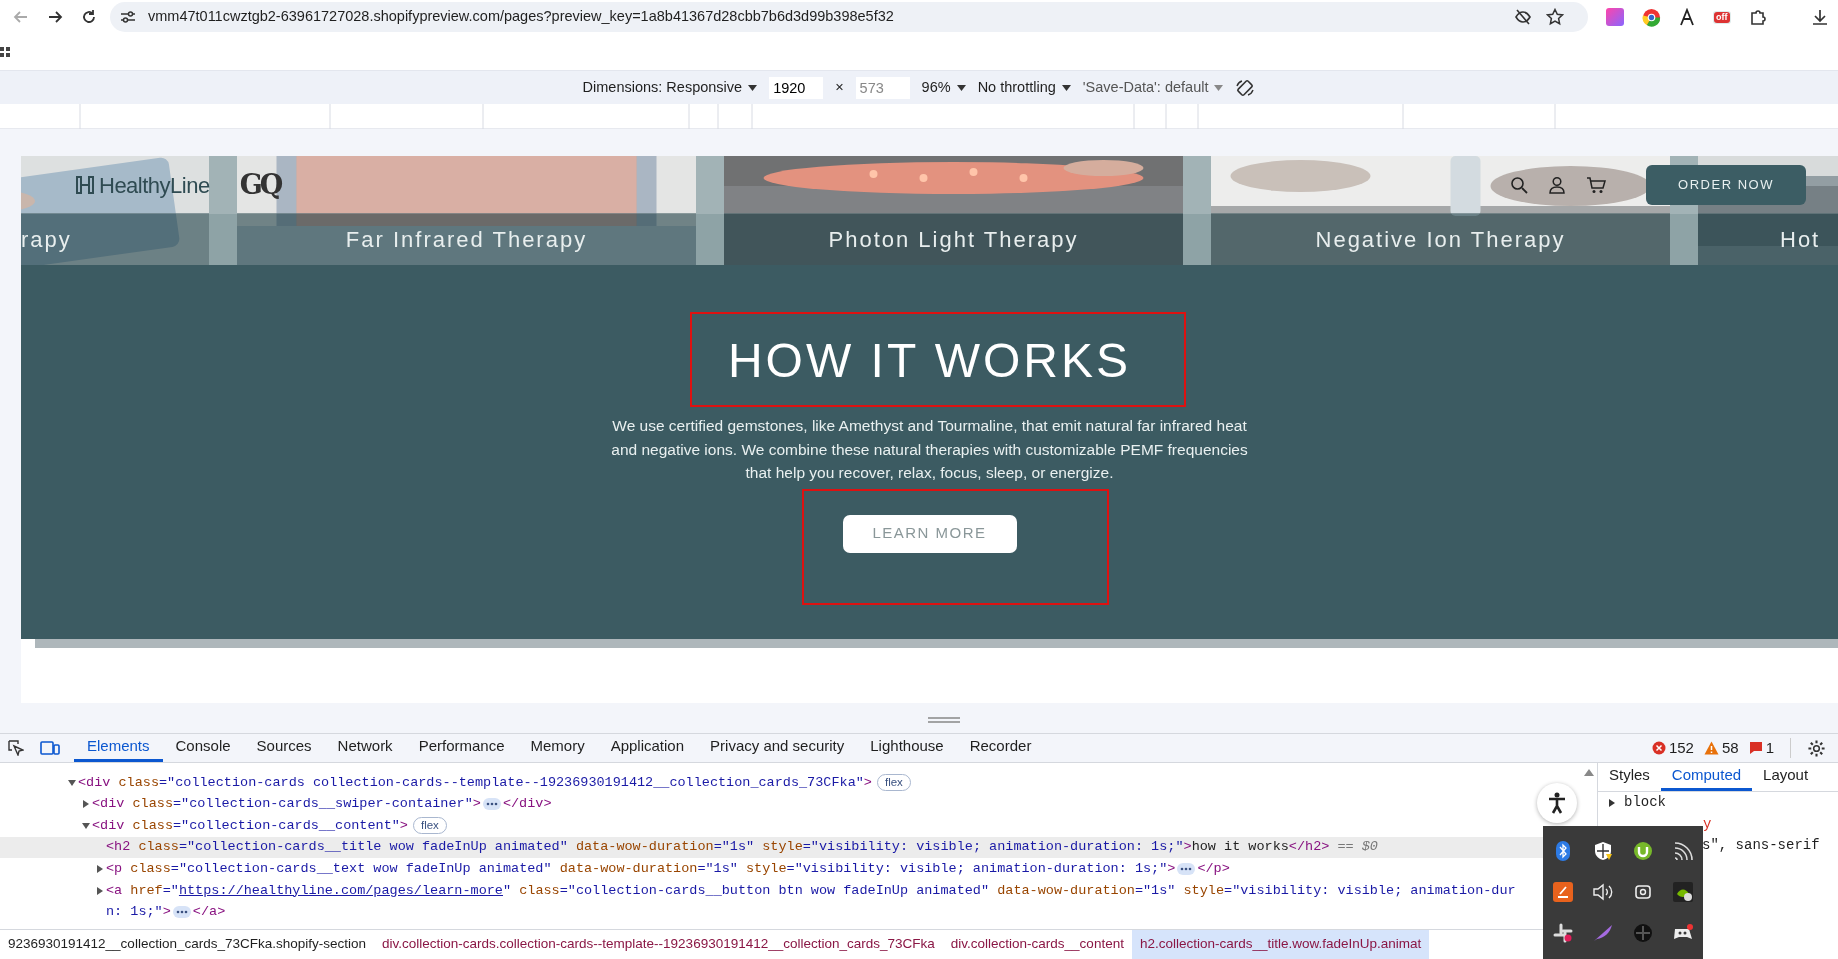  I want to click on tab: Privacy and security, so click(777, 748).